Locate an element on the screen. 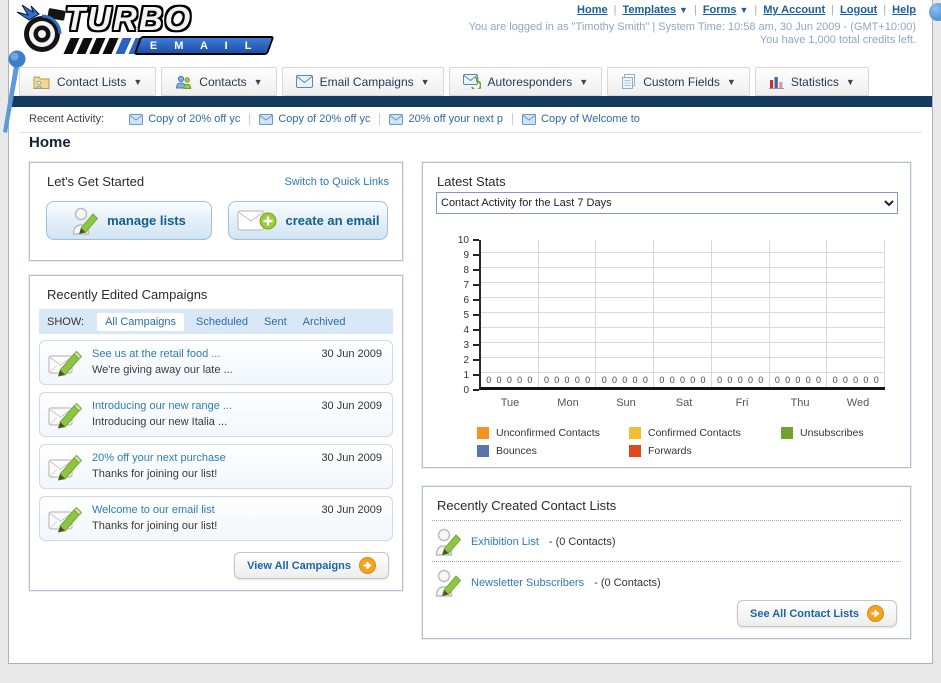 The width and height of the screenshot is (941, 683). envelope-arrow-icon is located at coordinates (471, 81).